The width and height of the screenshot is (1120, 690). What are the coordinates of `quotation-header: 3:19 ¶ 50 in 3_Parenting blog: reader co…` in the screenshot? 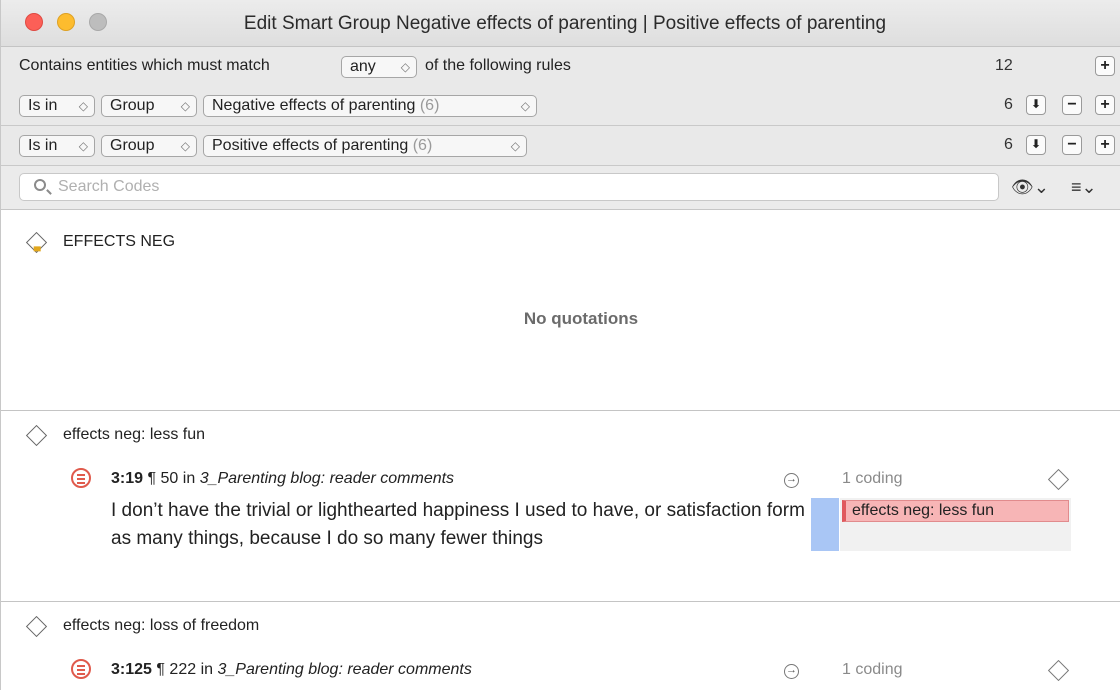 It's located at (282, 479).